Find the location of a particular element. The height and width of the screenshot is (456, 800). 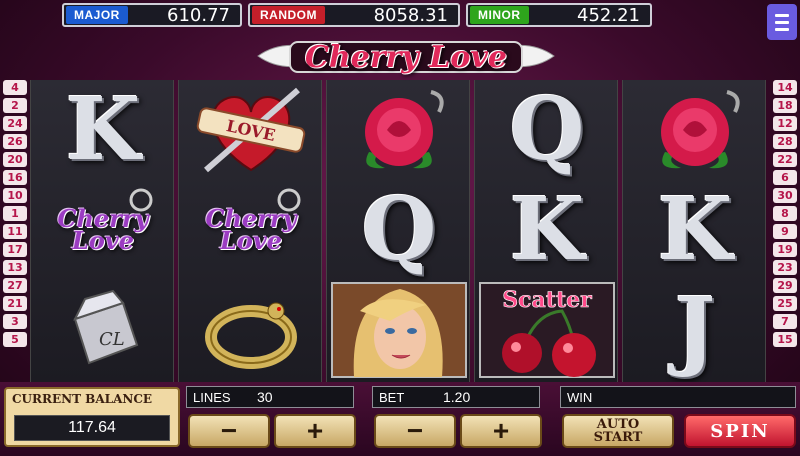

bet-display: BET 1.20 is located at coordinates (456, 397).